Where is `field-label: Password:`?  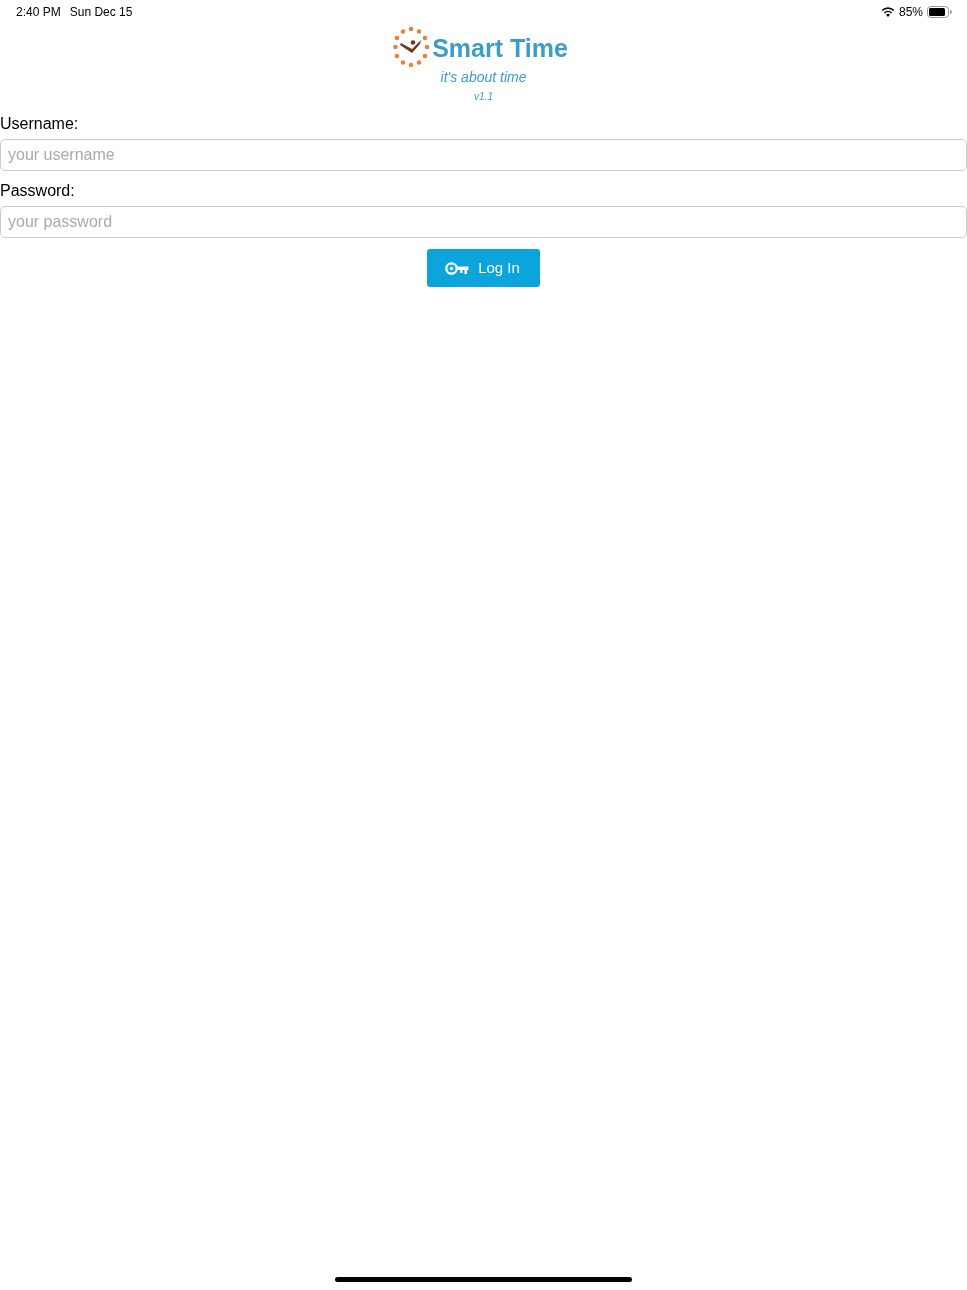 field-label: Password: is located at coordinates (37, 191).